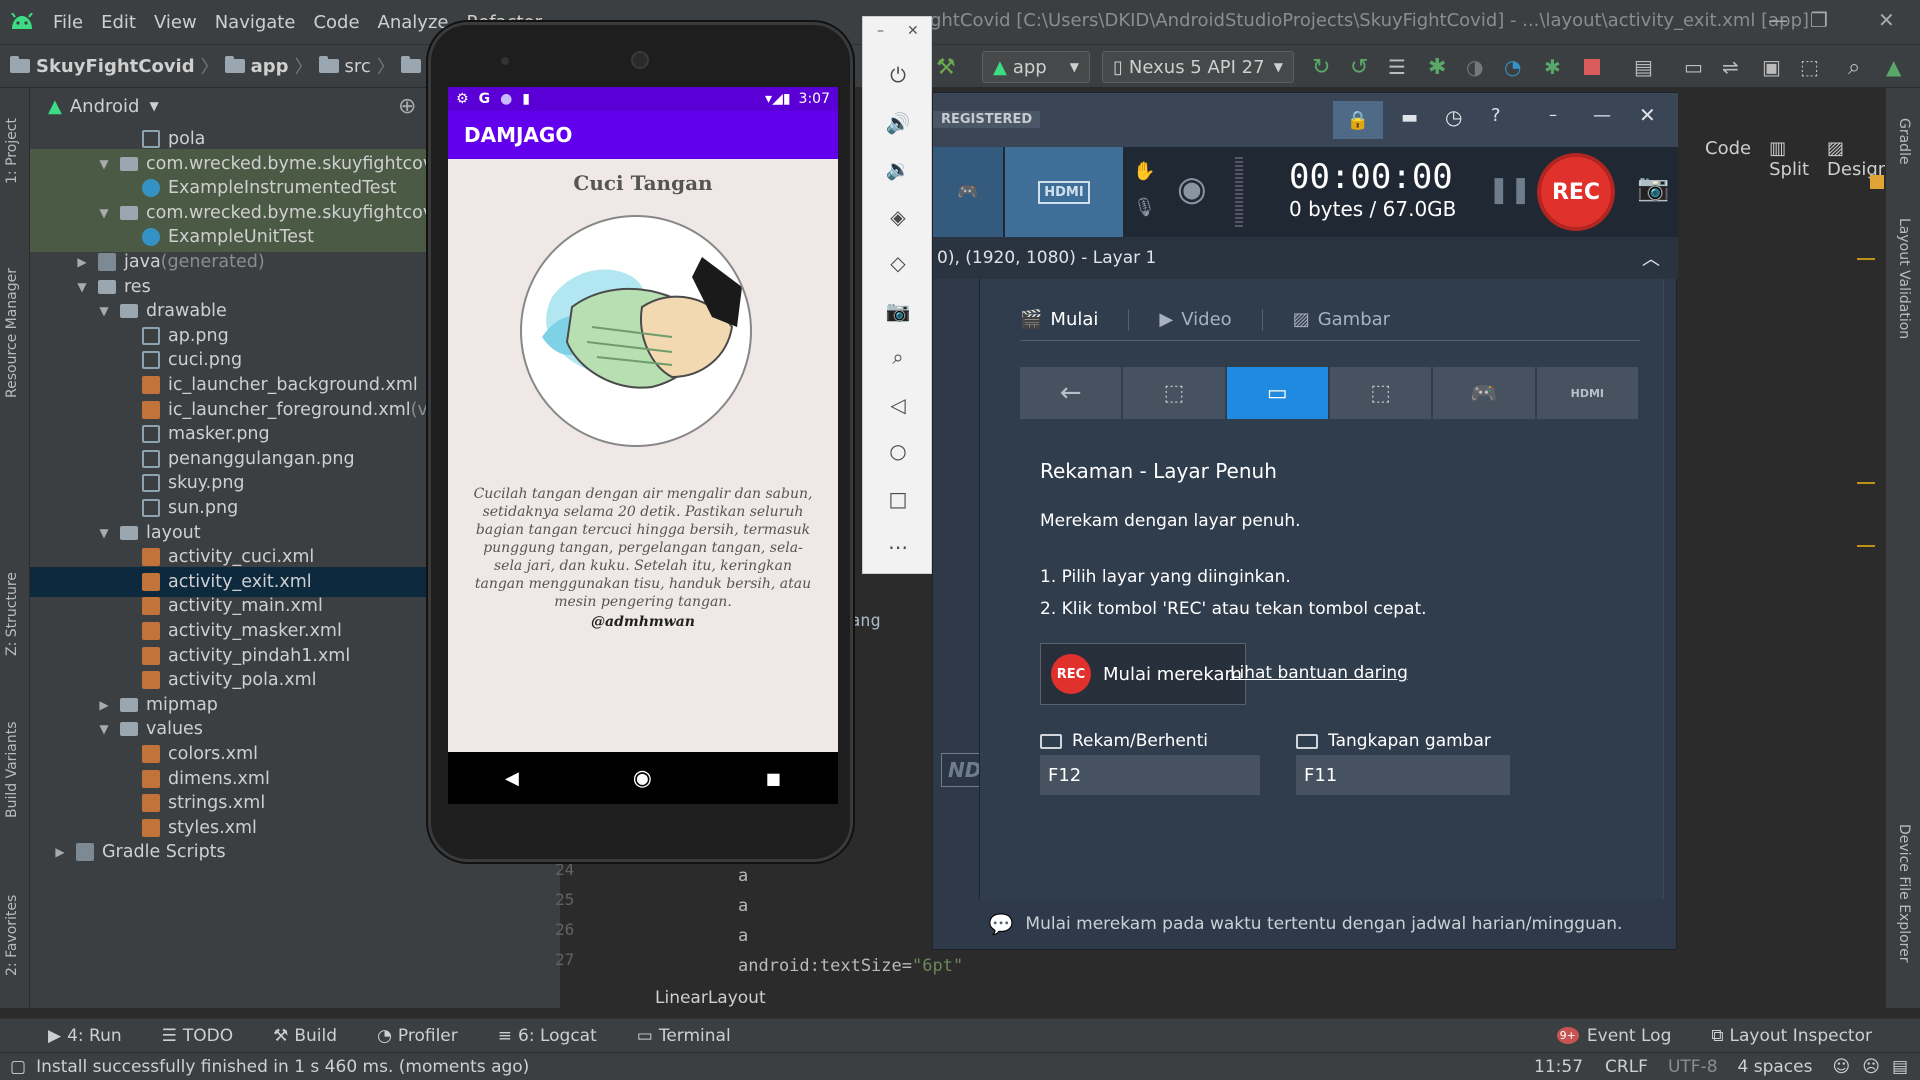 This screenshot has width=1920, height=1080. What do you see at coordinates (1789, 159) in the screenshot?
I see `split-mode-button: ▥ Split` at bounding box center [1789, 159].